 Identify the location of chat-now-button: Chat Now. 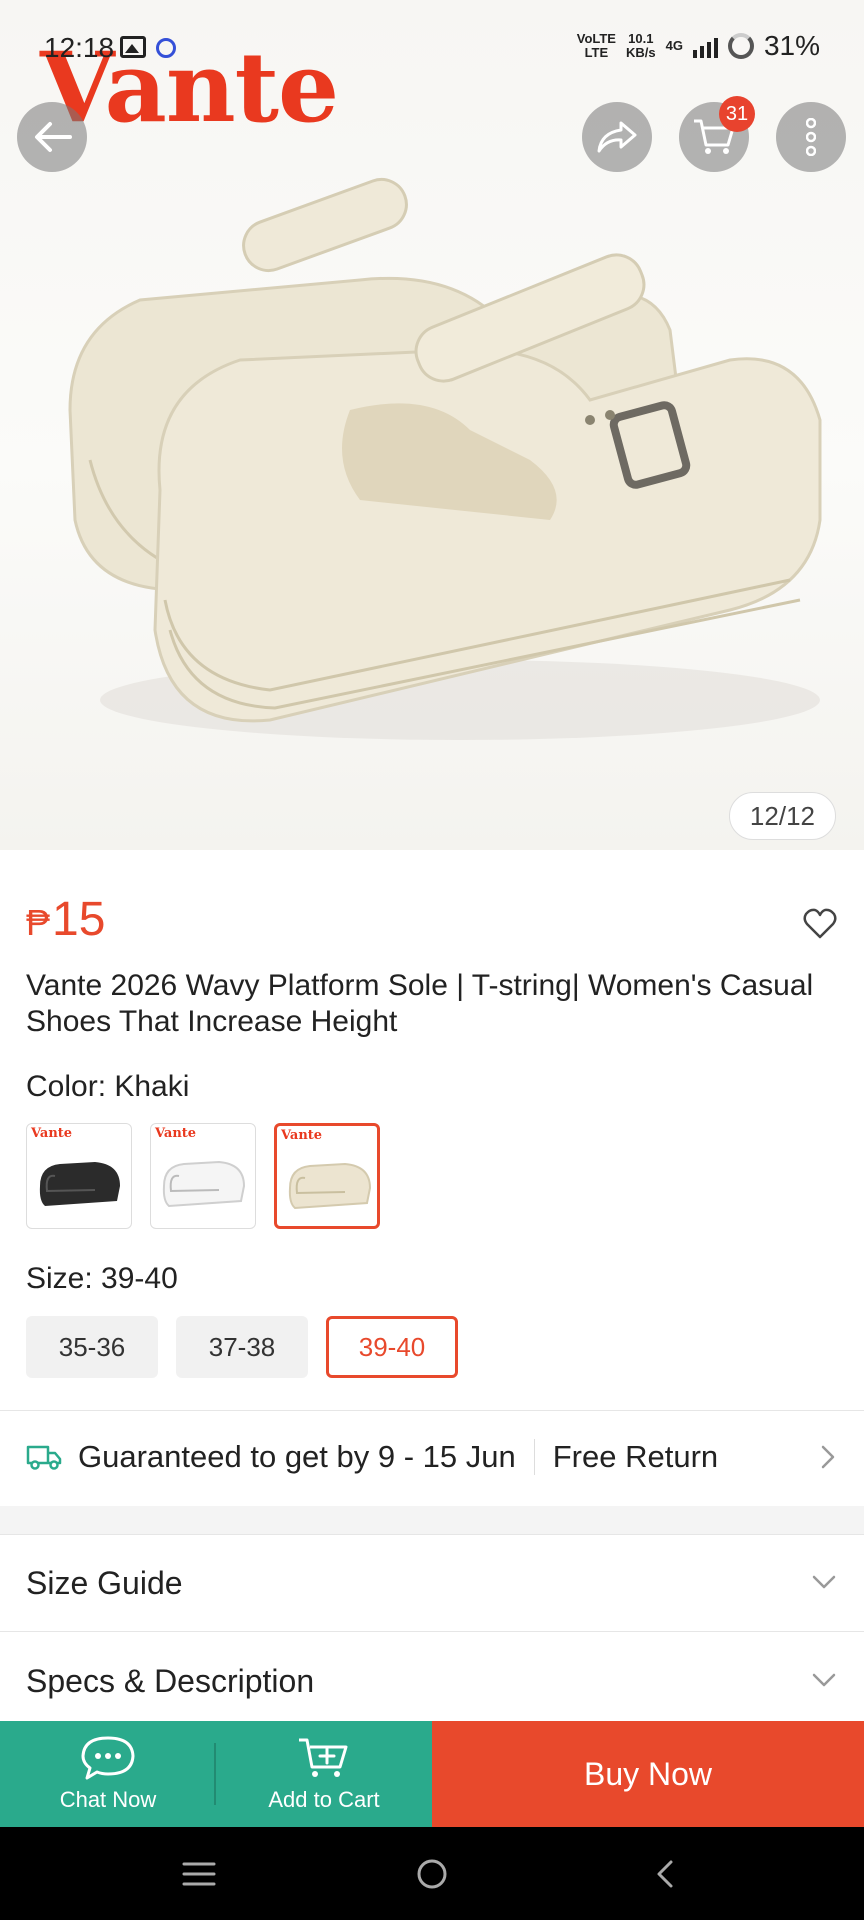
(108, 1774).